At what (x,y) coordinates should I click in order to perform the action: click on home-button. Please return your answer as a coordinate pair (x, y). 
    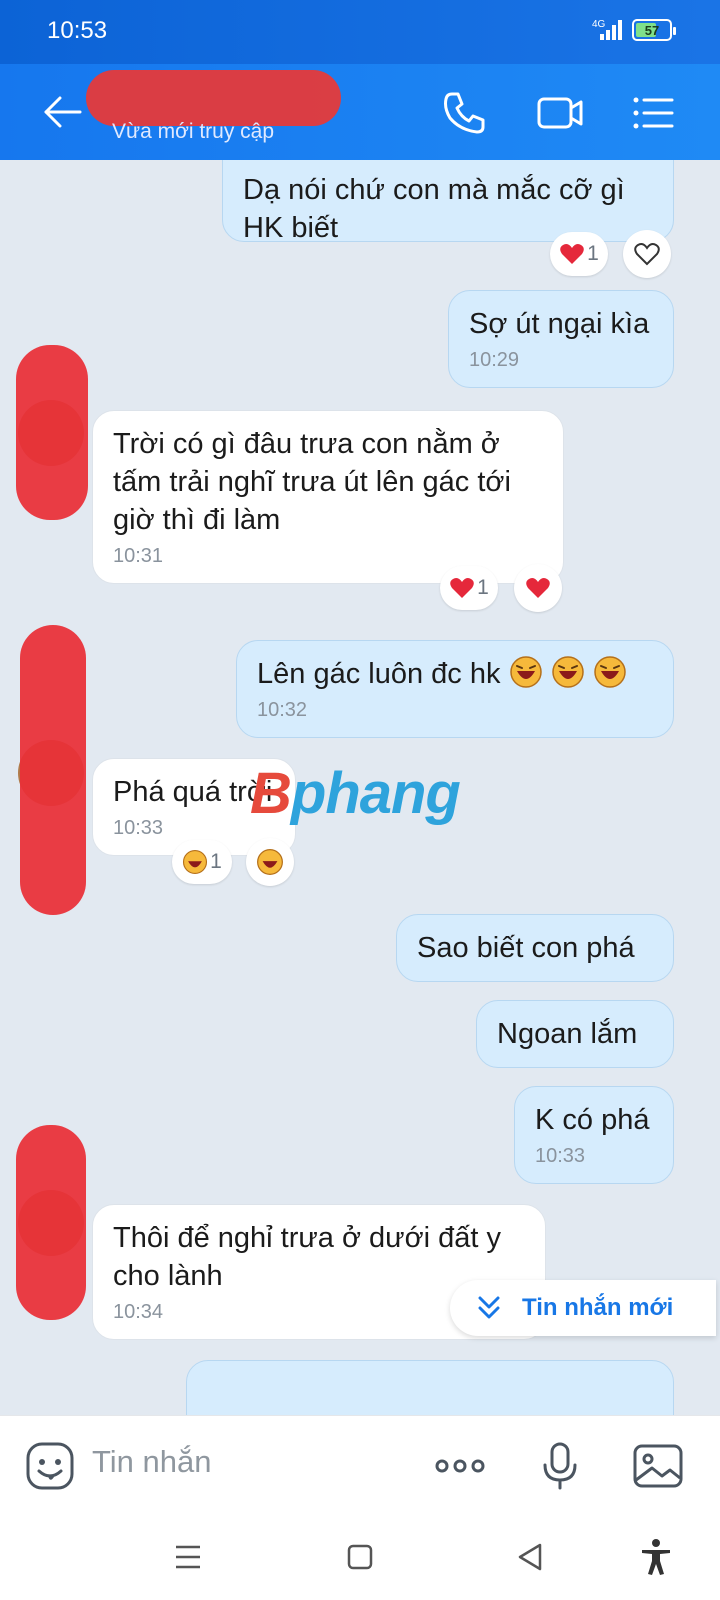
    Looking at the image, I should click on (360, 1557).